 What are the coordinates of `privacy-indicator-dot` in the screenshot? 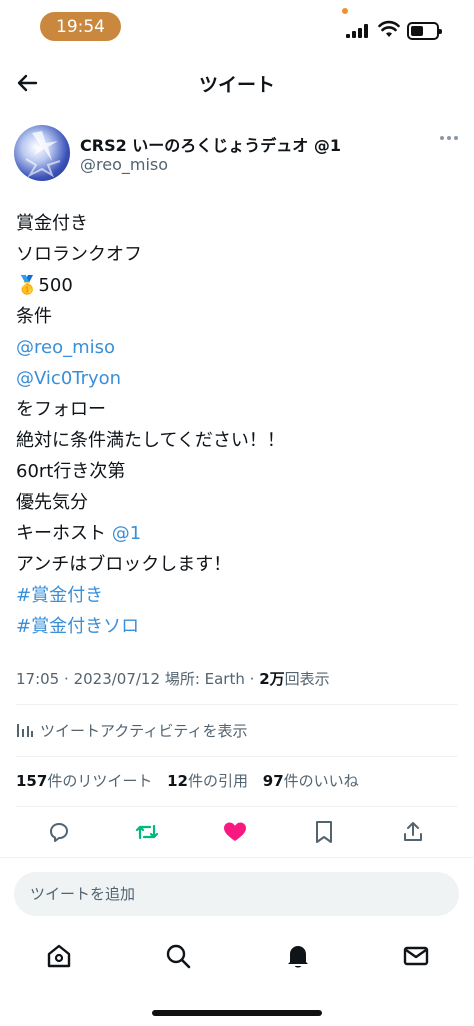 It's located at (345, 11).